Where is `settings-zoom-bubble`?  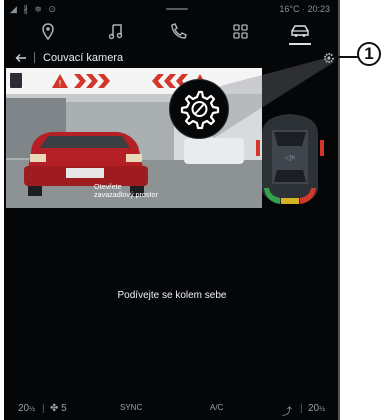
settings-zoom-bubble is located at coordinates (199, 109).